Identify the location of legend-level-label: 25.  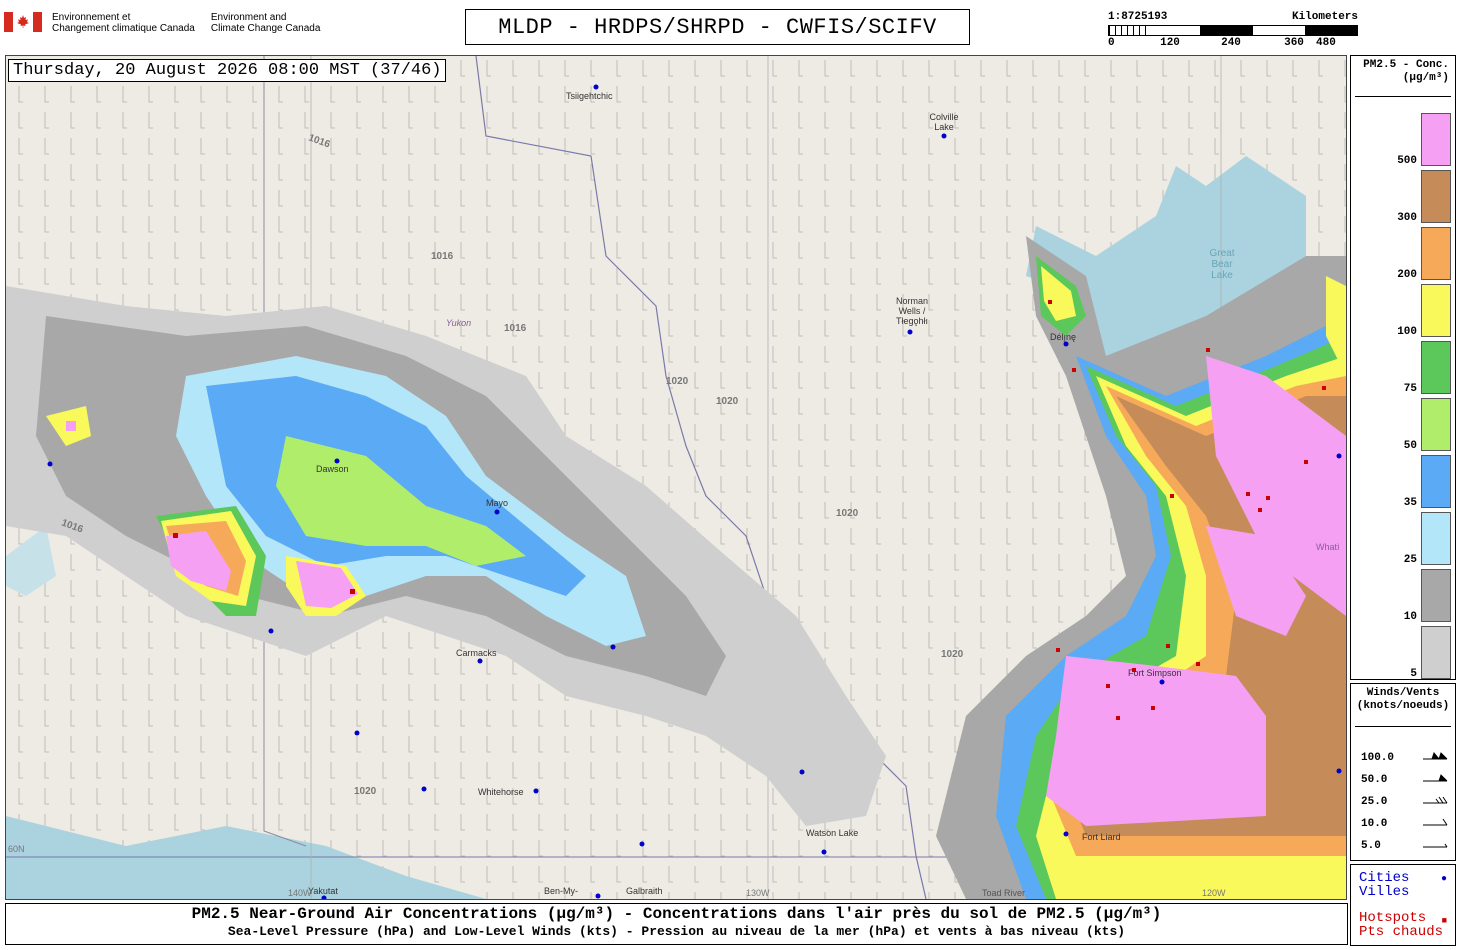
(1410, 560).